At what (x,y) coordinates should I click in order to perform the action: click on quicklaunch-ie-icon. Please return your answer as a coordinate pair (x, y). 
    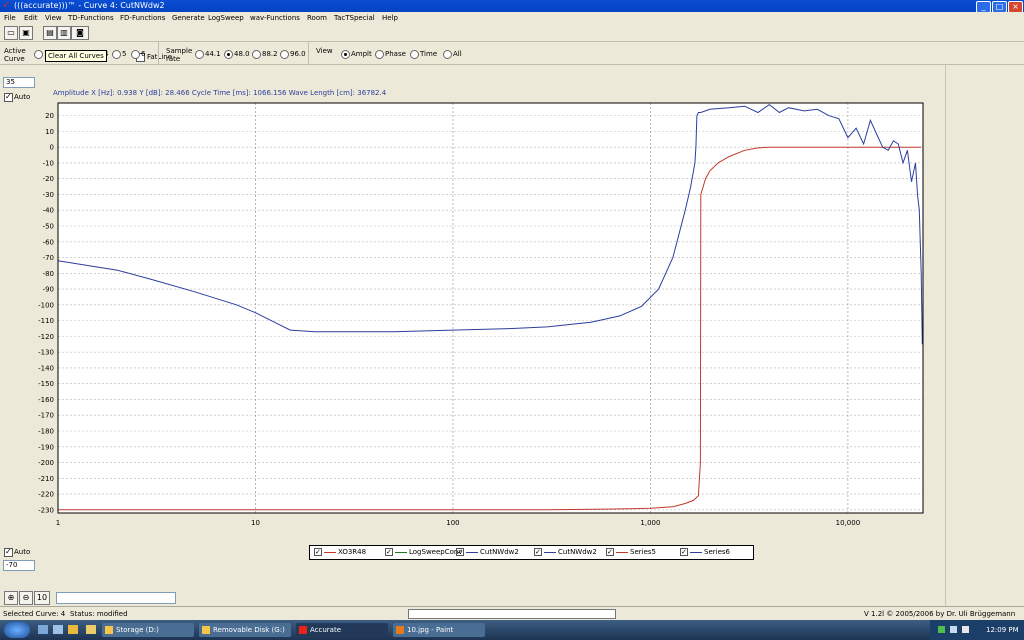
    Looking at the image, I should click on (73, 629).